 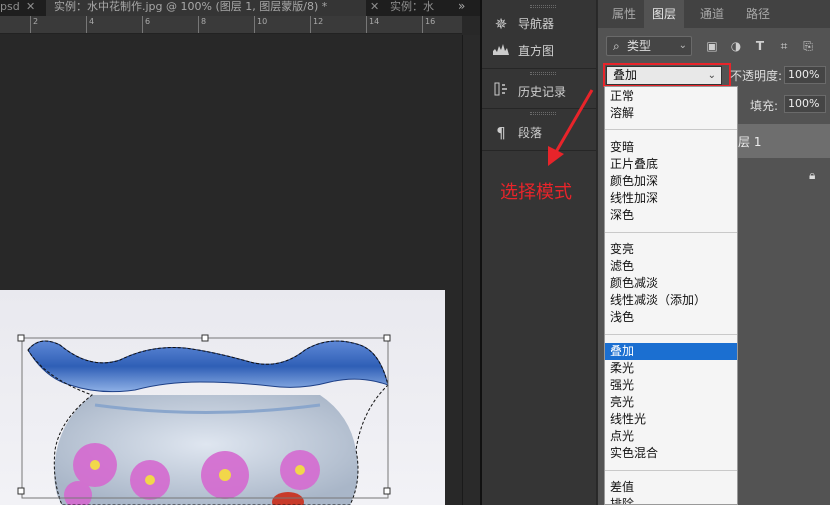 What do you see at coordinates (671, 266) in the screenshot?
I see `blend-option: 滤色` at bounding box center [671, 266].